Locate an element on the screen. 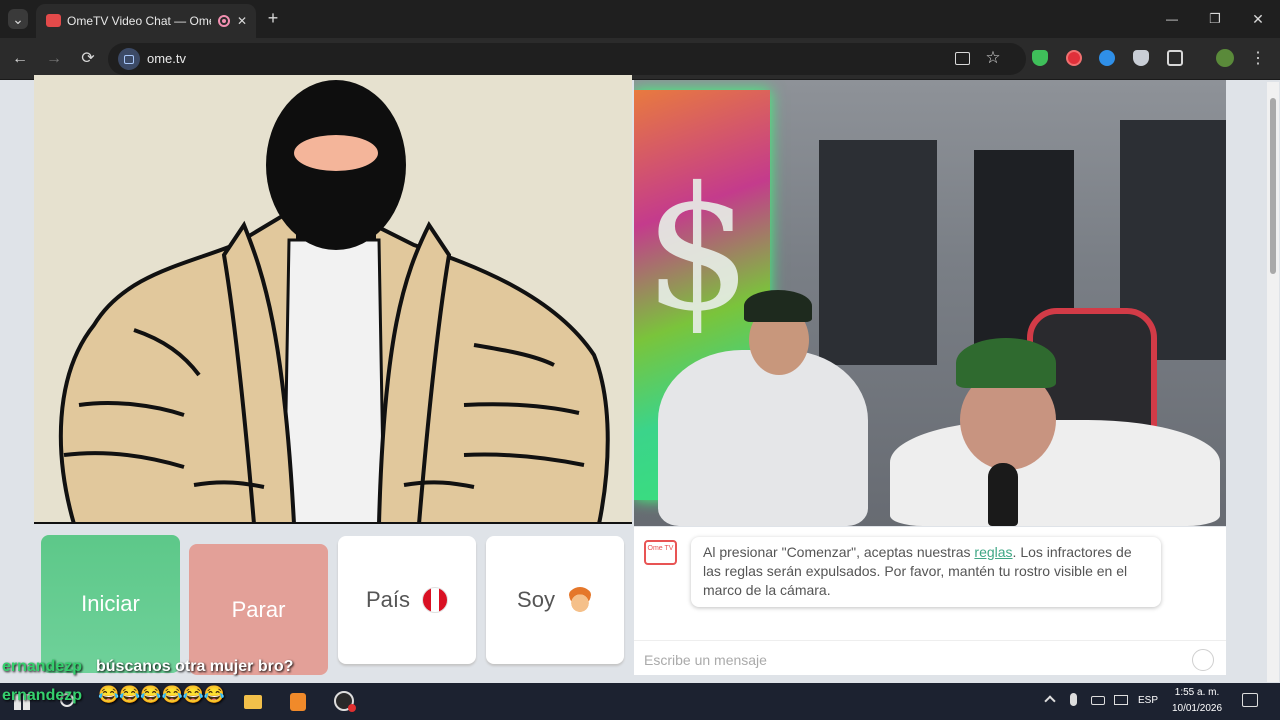 This screenshot has height=720, width=1280. streamer-right is located at coordinates (1055, 473).